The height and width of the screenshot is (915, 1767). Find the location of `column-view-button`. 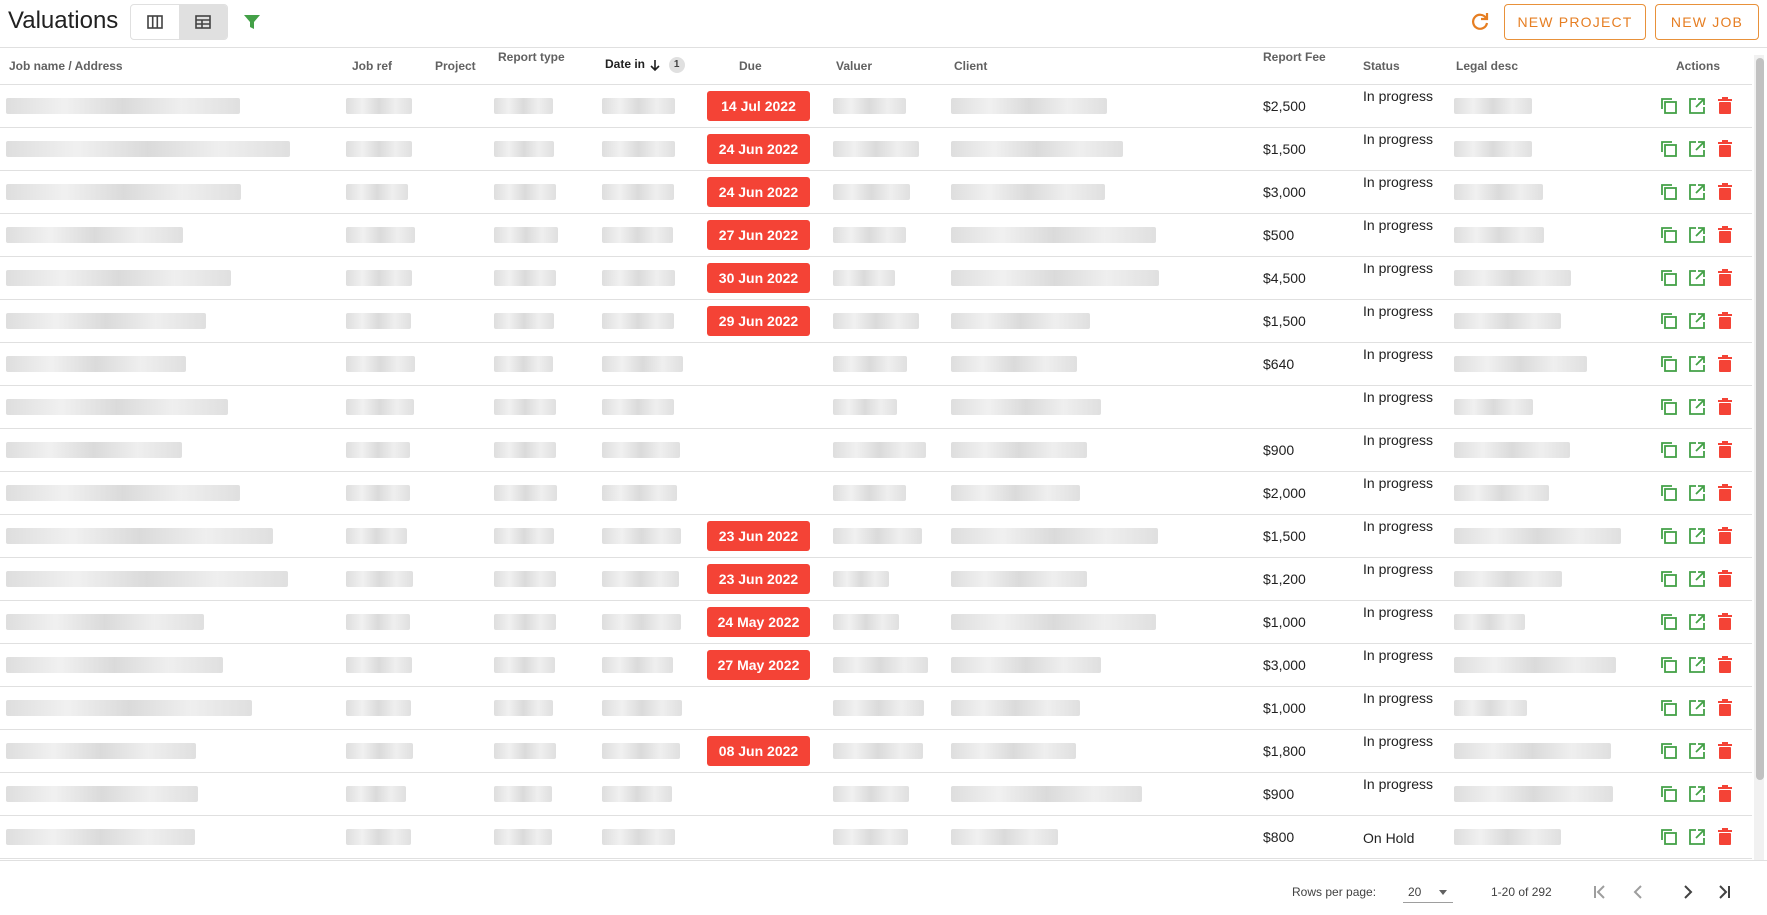

column-view-button is located at coordinates (155, 22).